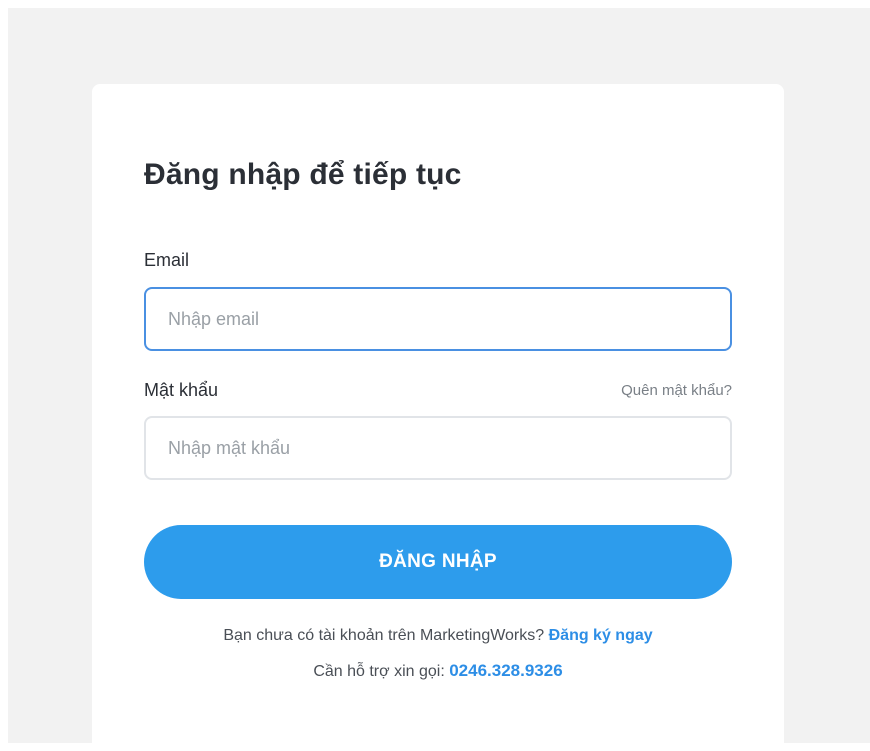 The image size is (870, 751). Describe the element at coordinates (379, 671) in the screenshot. I see `support-prompt-text: Cần hỗ trợ xin gọi:` at that location.